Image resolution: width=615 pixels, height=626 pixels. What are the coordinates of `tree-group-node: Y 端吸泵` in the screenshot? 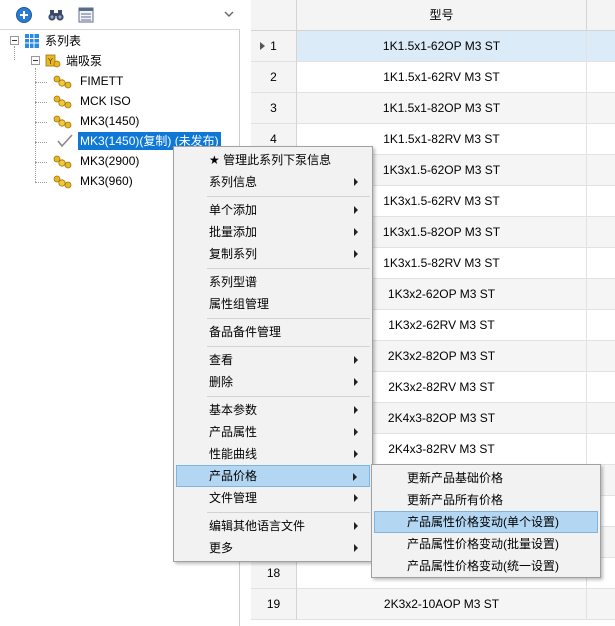 It's located at (74, 61).